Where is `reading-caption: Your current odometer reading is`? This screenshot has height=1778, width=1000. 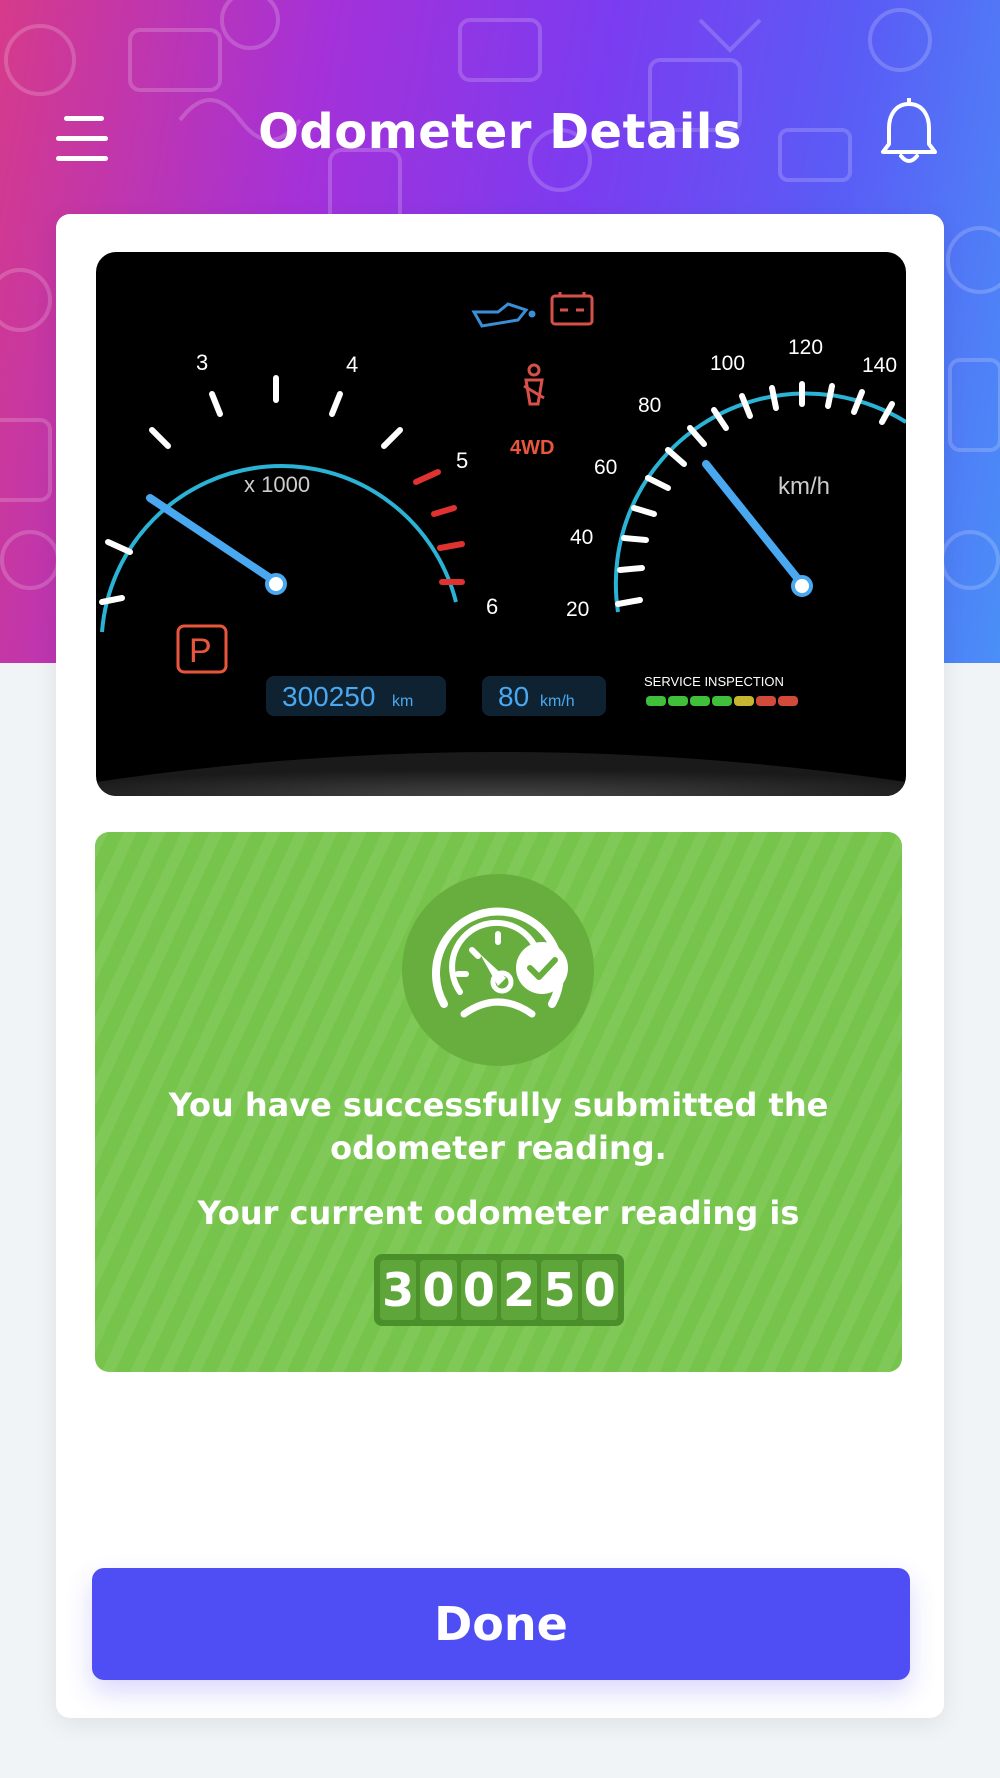 reading-caption: Your current odometer reading is is located at coordinates (498, 1213).